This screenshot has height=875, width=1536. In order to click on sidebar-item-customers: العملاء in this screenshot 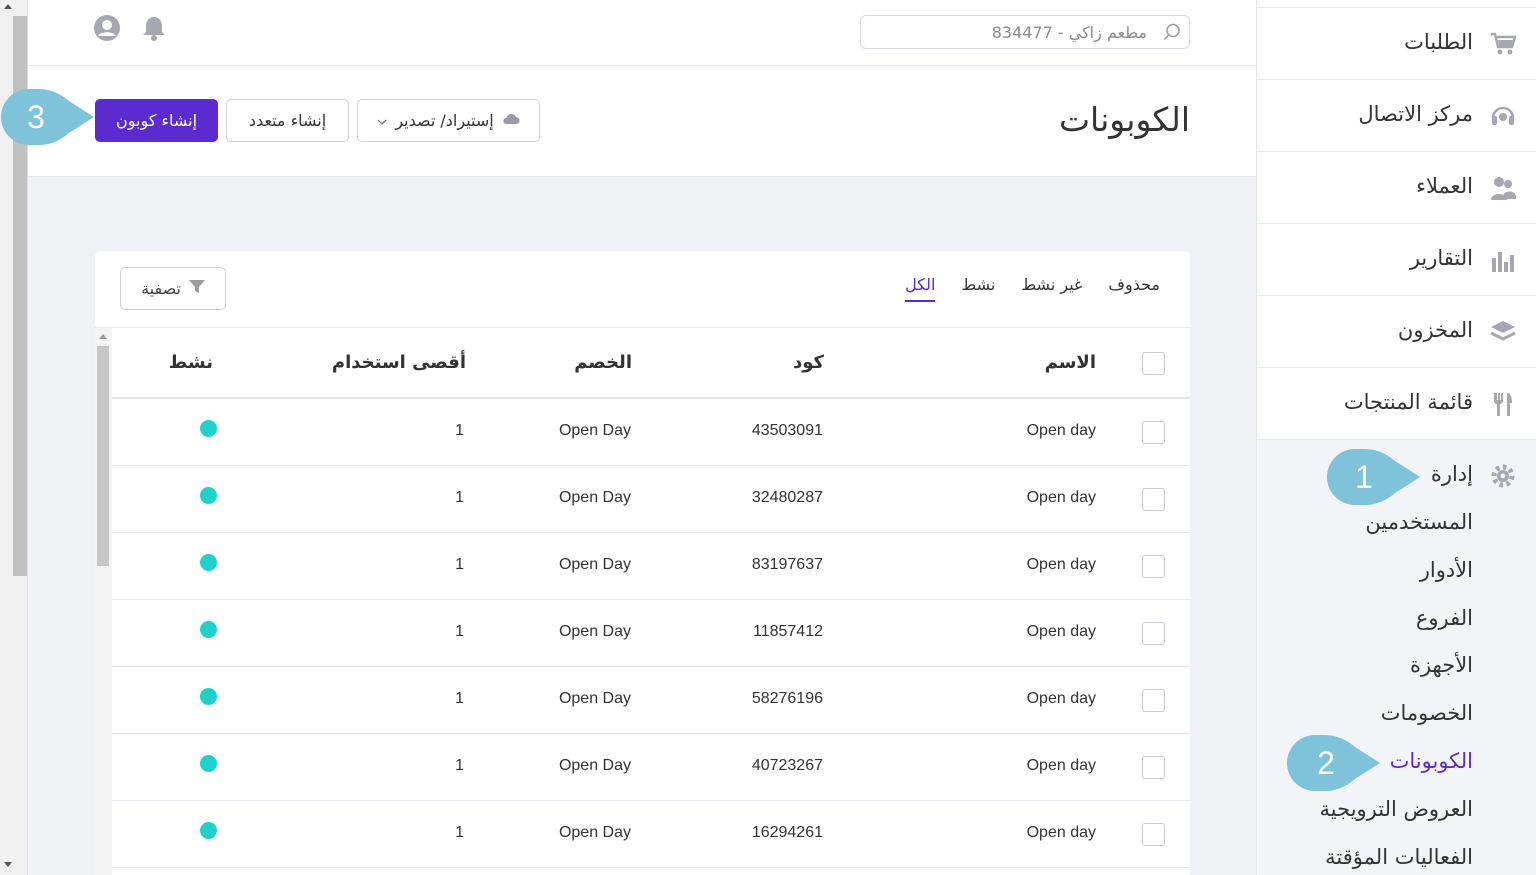, I will do `click(1396, 188)`.